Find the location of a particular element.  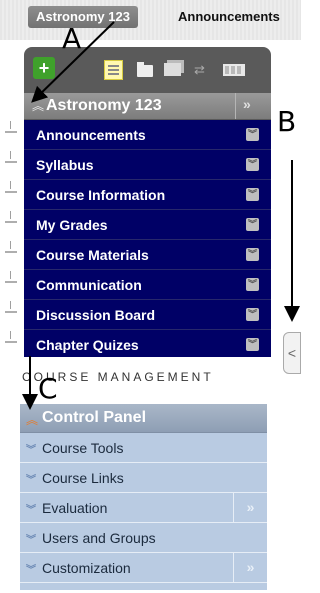

course-menu-title: Astronomy 123 is located at coordinates (104, 105).